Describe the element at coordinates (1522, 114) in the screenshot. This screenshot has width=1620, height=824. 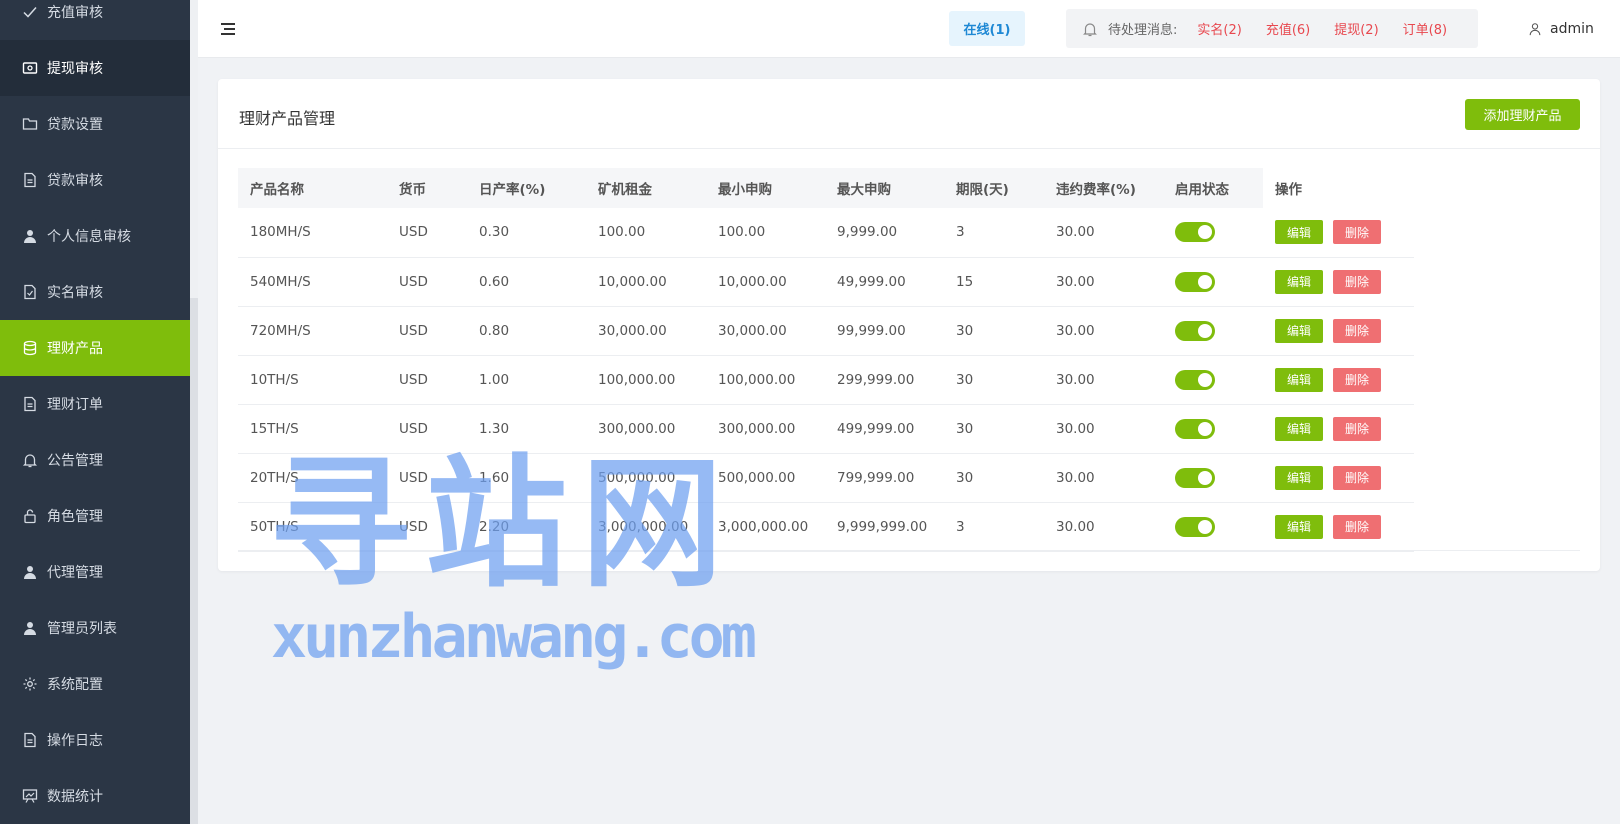
I see `add-product-button: 添加理财产品` at that location.